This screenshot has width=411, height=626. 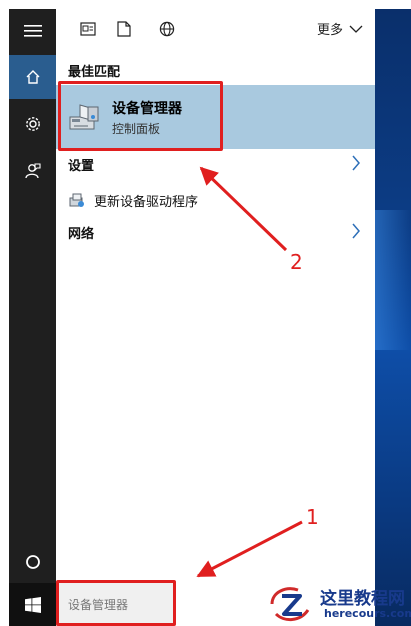 I want to click on arrow-to-best-match, so click(x=243, y=209).